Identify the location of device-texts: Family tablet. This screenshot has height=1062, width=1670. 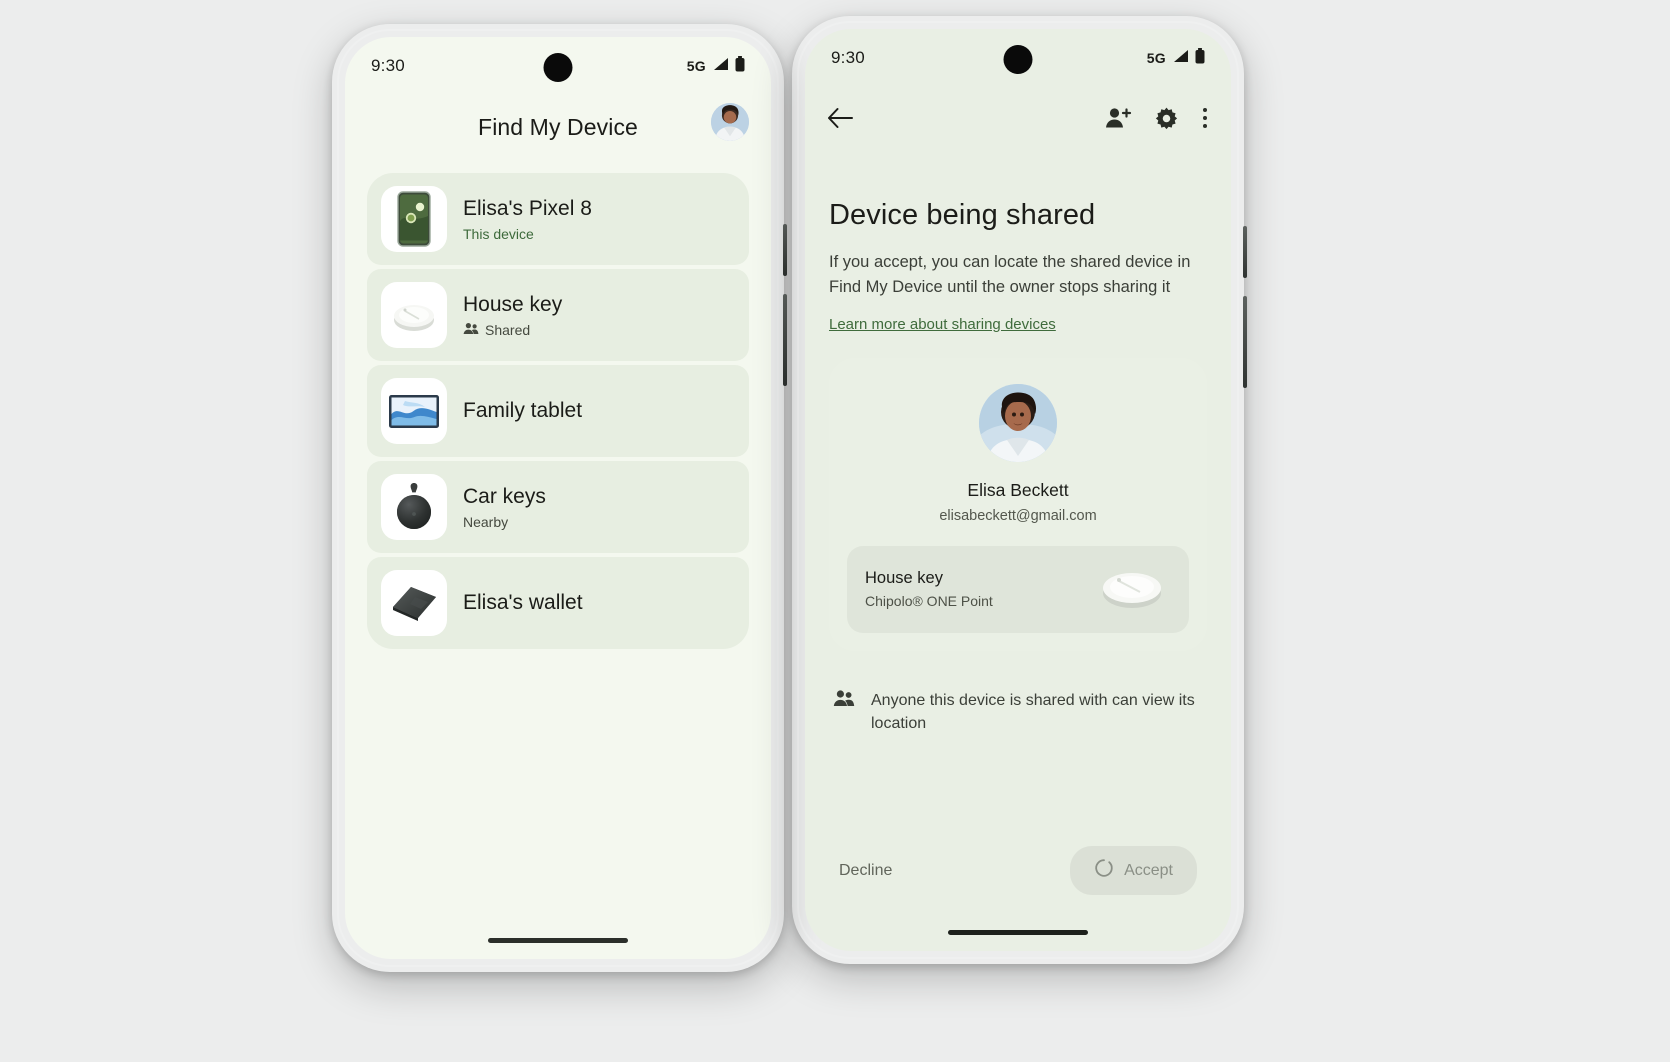
(522, 411).